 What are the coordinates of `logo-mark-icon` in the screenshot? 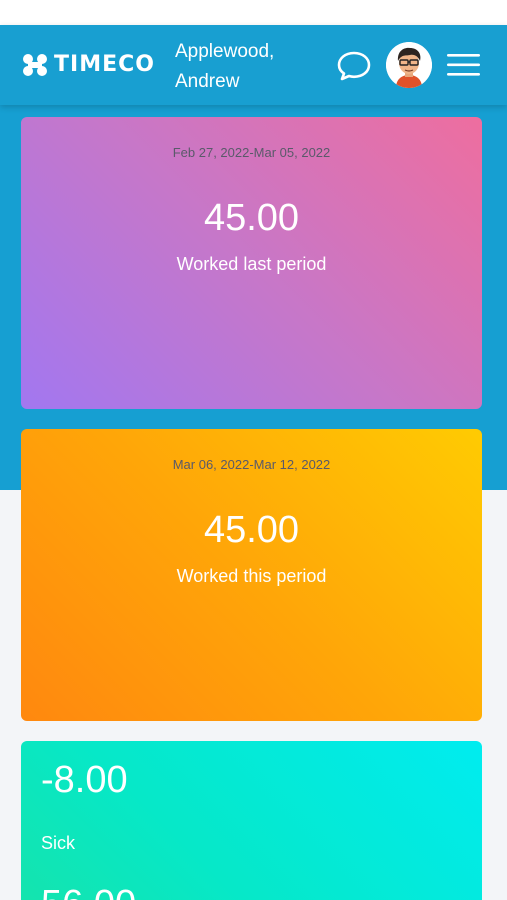 It's located at (35, 65).